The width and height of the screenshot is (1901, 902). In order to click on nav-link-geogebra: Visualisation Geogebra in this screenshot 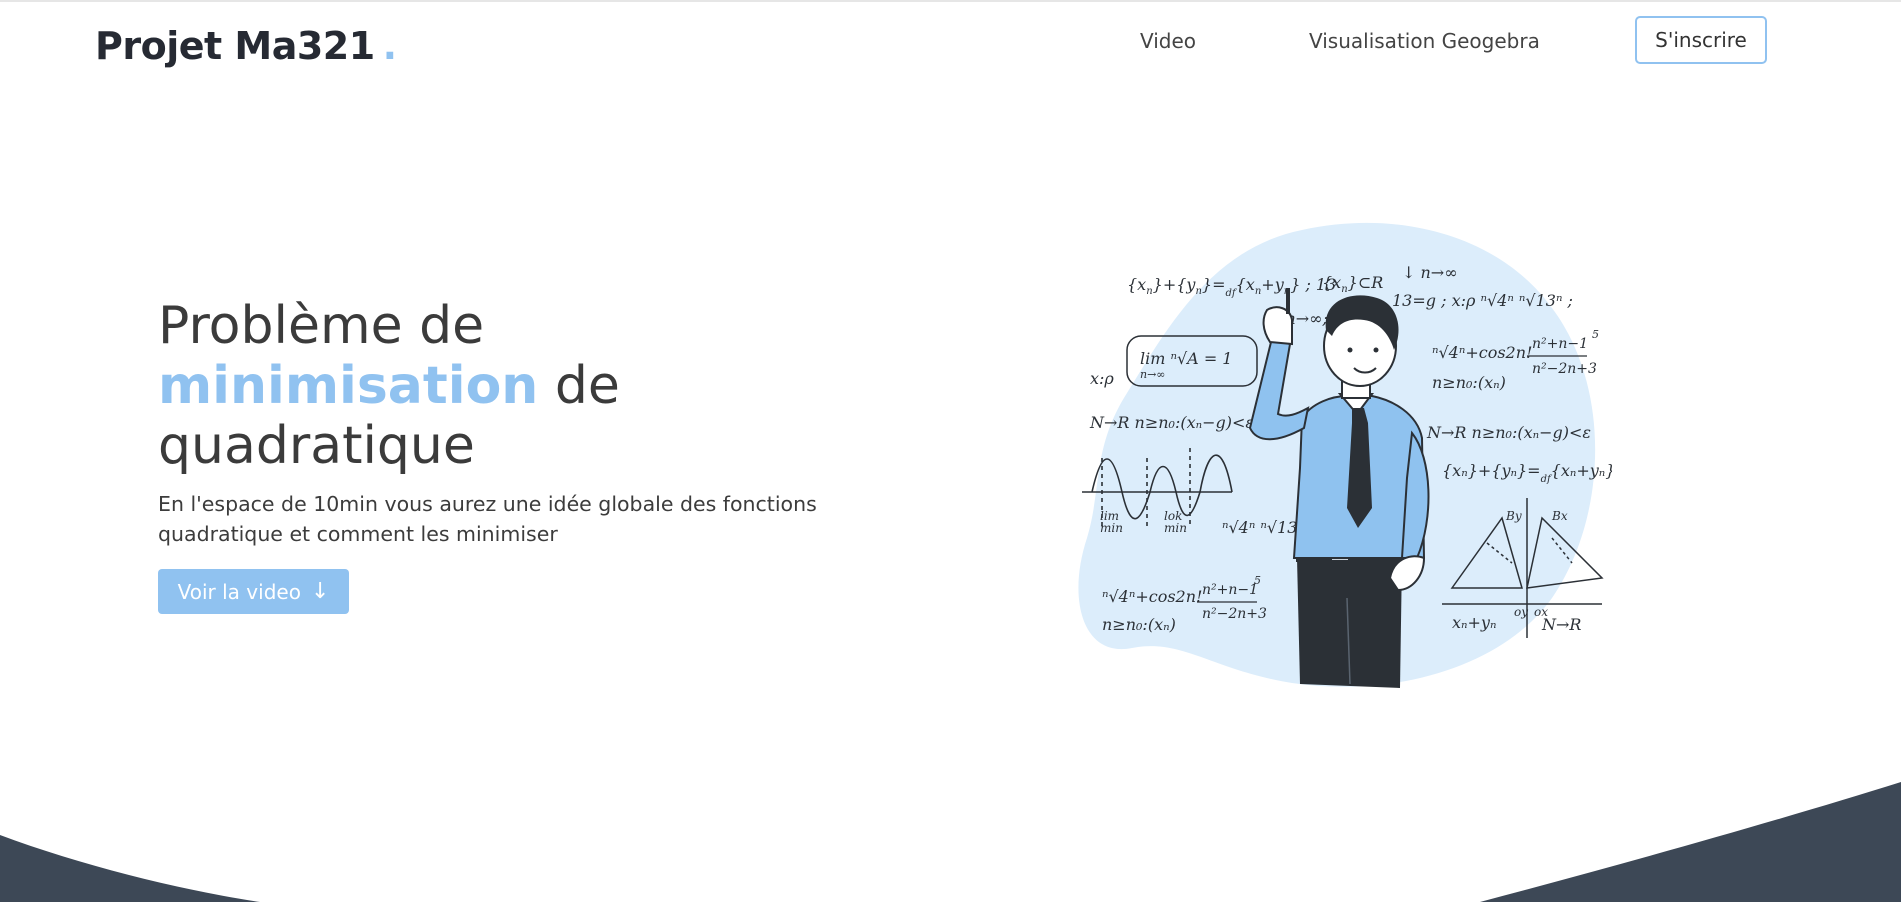, I will do `click(1424, 41)`.